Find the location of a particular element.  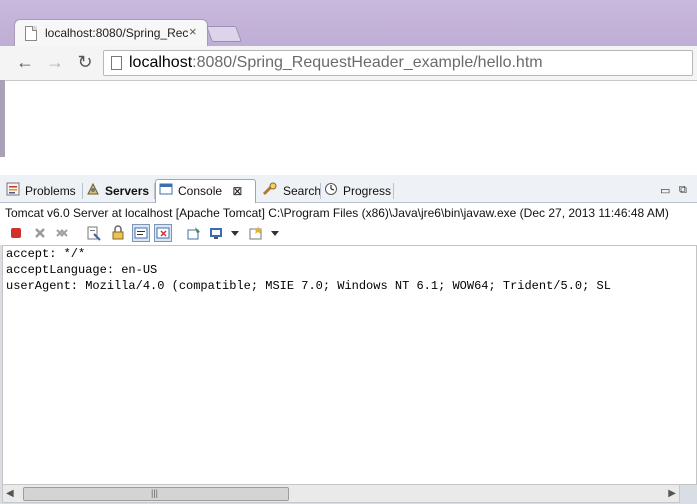

scroll-left-icon: ◀ is located at coordinates (10, 493).